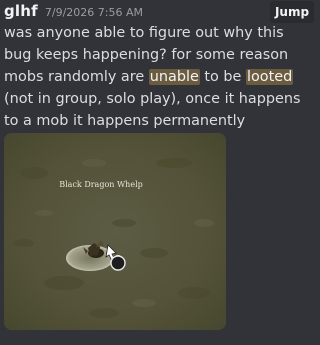  I want to click on message-header: glhf 7/9/2026 7:56 AM, so click(73, 12).